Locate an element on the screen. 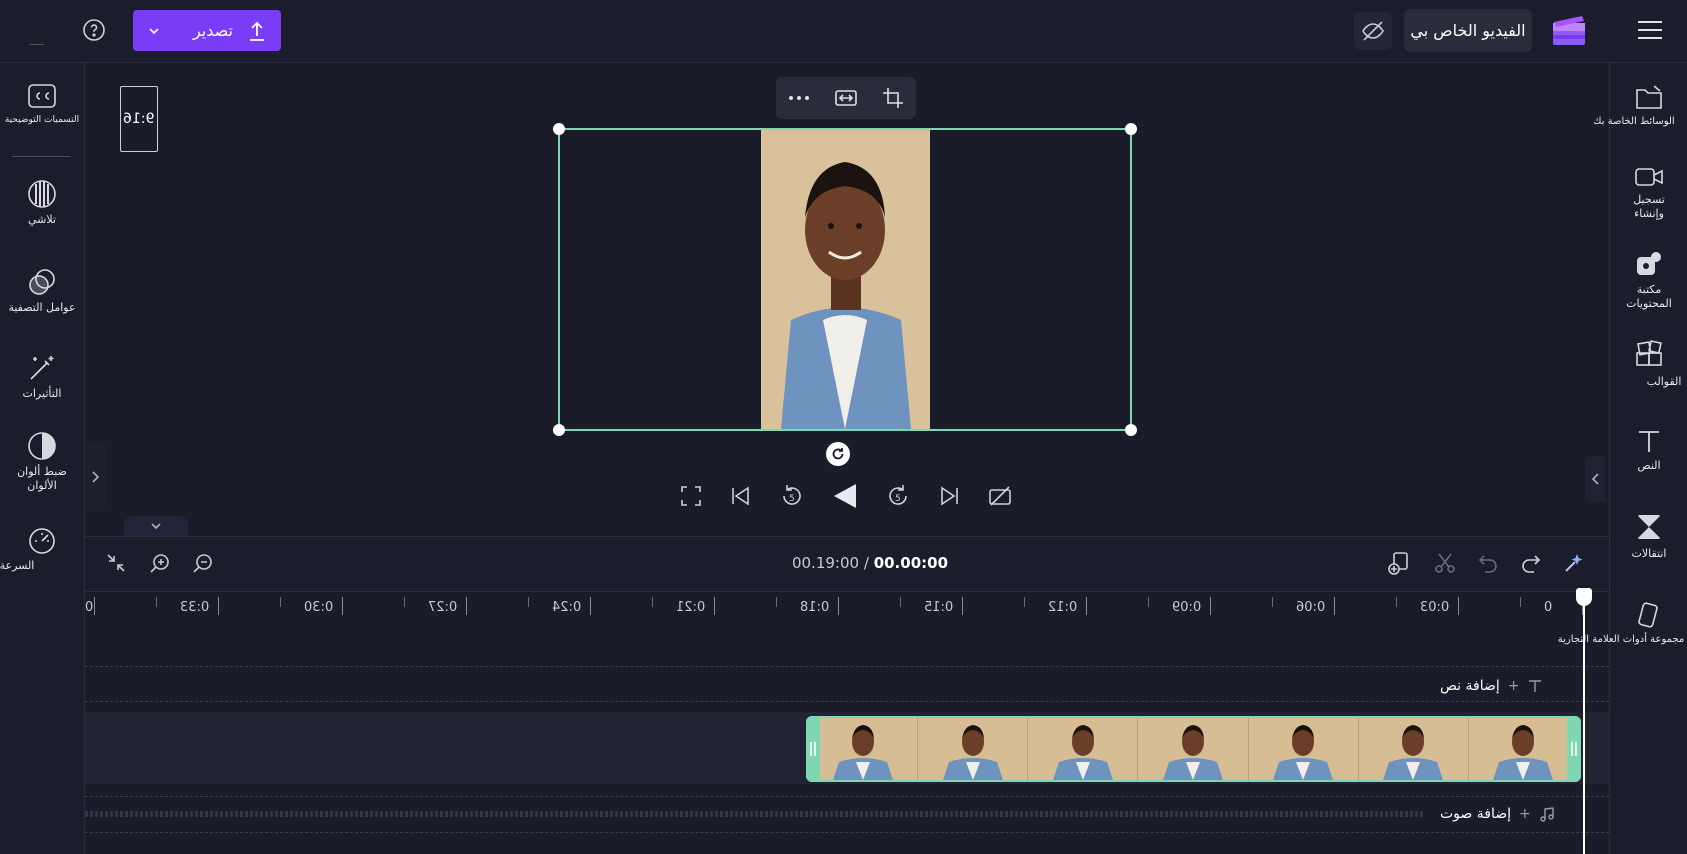  more-icon is located at coordinates (799, 98).